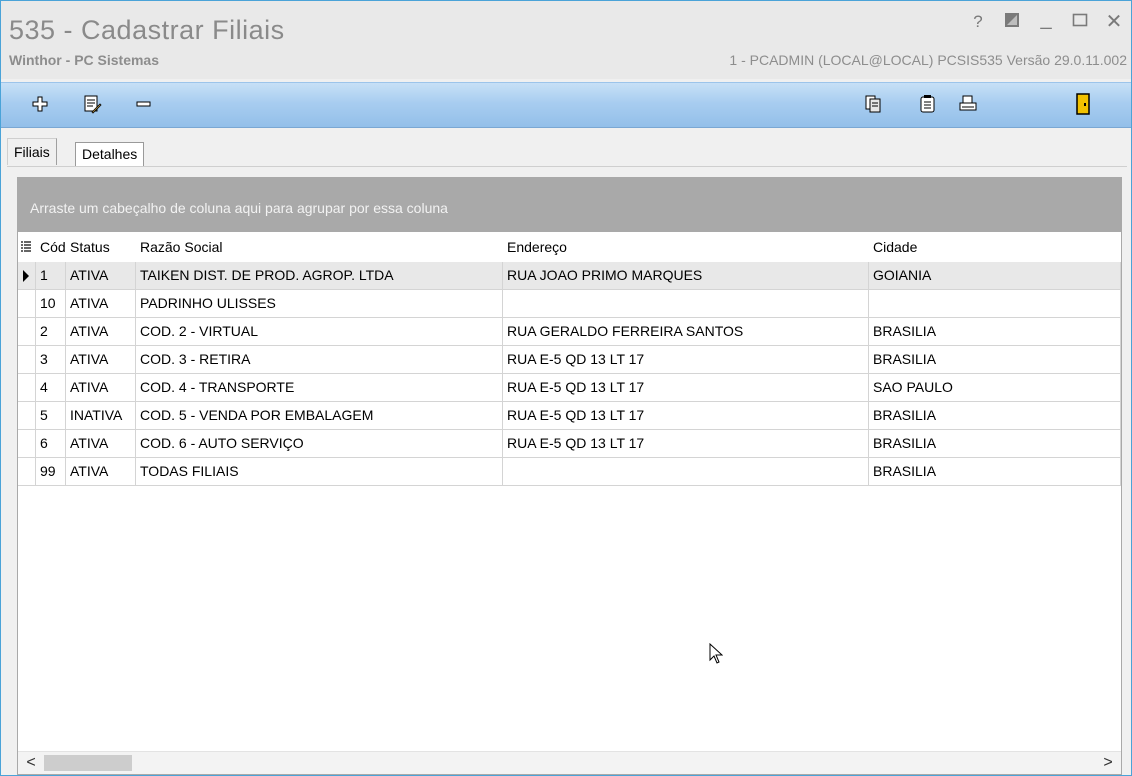  I want to click on cell-razao-social: PADRINHO ULISSES, so click(319, 304).